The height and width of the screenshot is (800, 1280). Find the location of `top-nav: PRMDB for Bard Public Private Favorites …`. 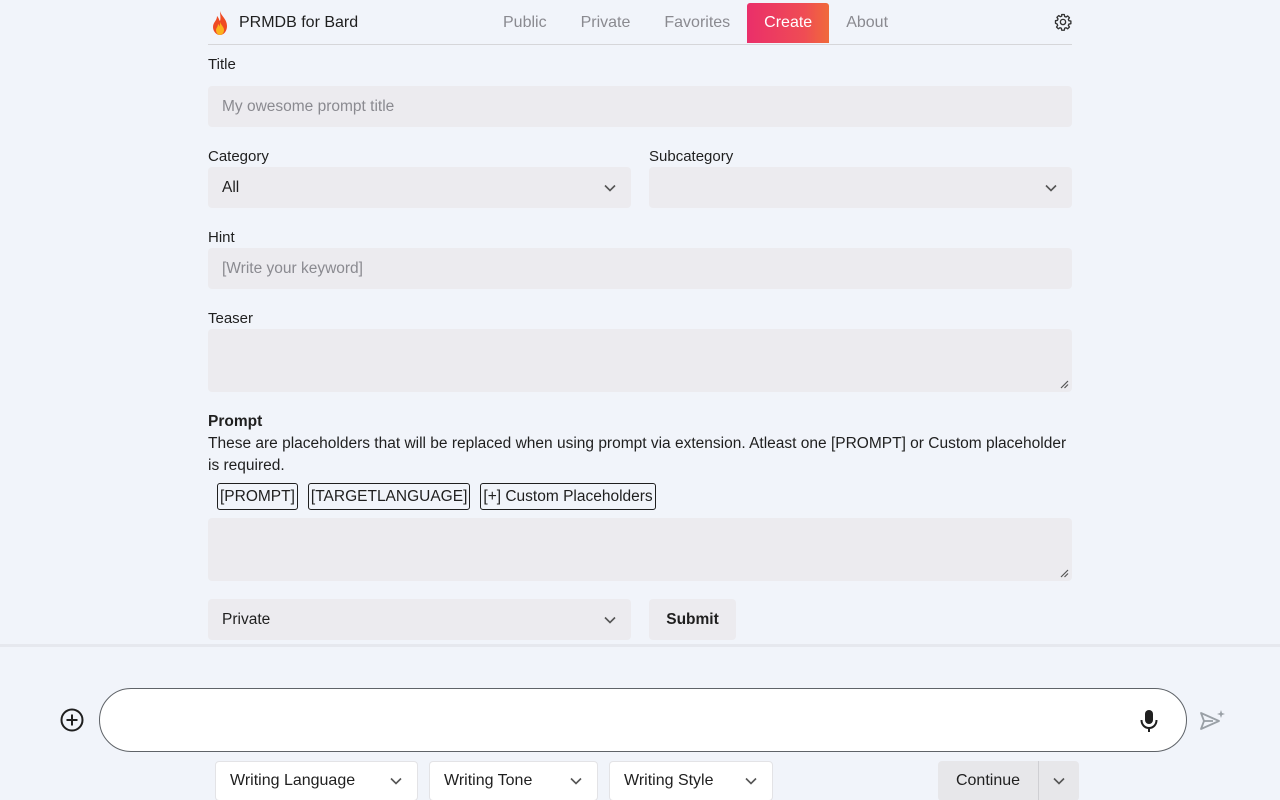

top-nav: PRMDB for Bard Public Private Favorites … is located at coordinates (640, 22).